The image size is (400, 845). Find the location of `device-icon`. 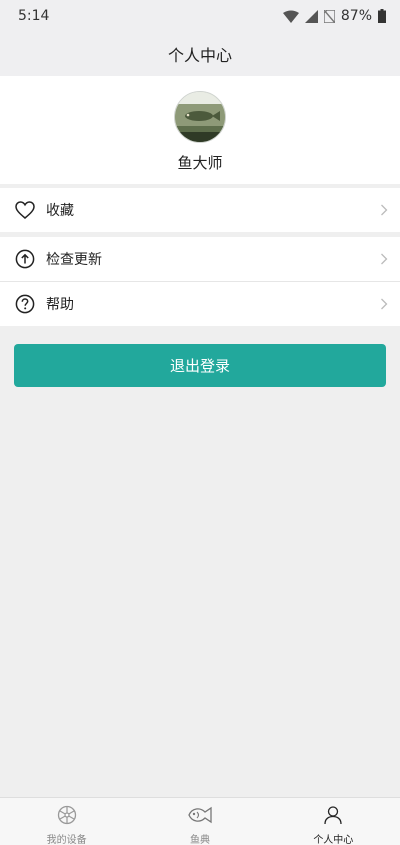

device-icon is located at coordinates (67, 817).